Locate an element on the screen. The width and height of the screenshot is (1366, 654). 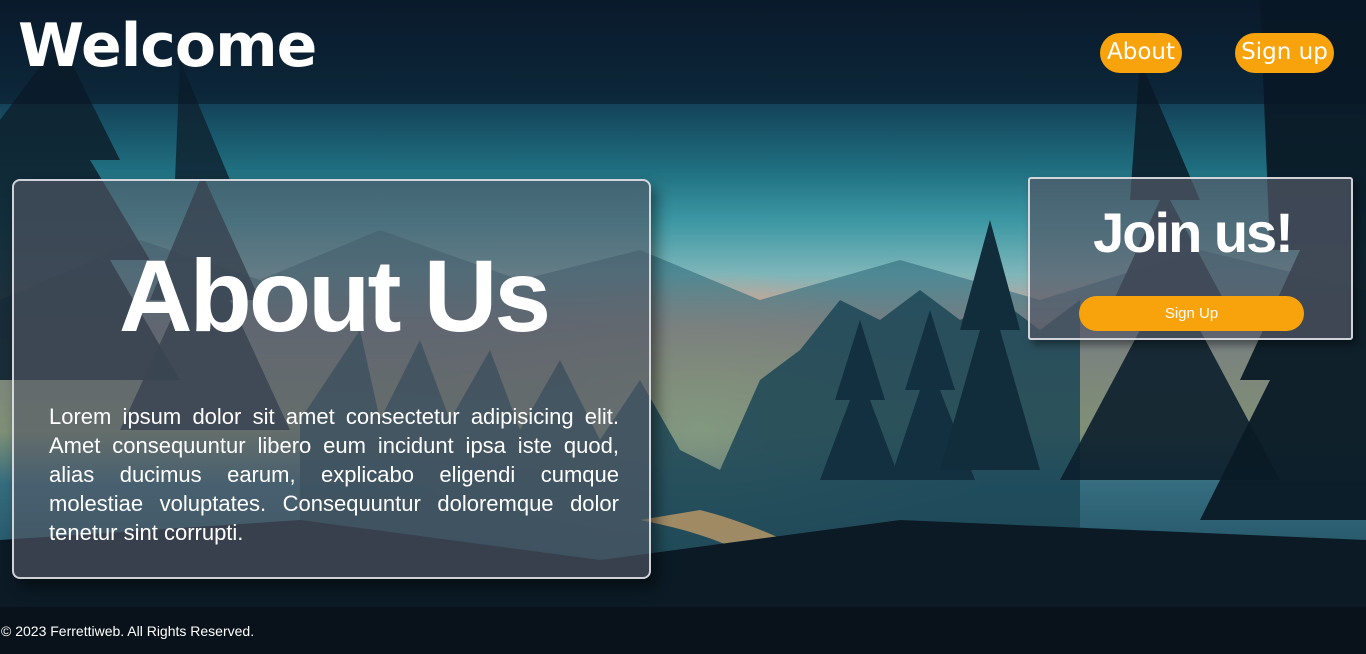
nav-signup-button: Sign up is located at coordinates (1284, 53).